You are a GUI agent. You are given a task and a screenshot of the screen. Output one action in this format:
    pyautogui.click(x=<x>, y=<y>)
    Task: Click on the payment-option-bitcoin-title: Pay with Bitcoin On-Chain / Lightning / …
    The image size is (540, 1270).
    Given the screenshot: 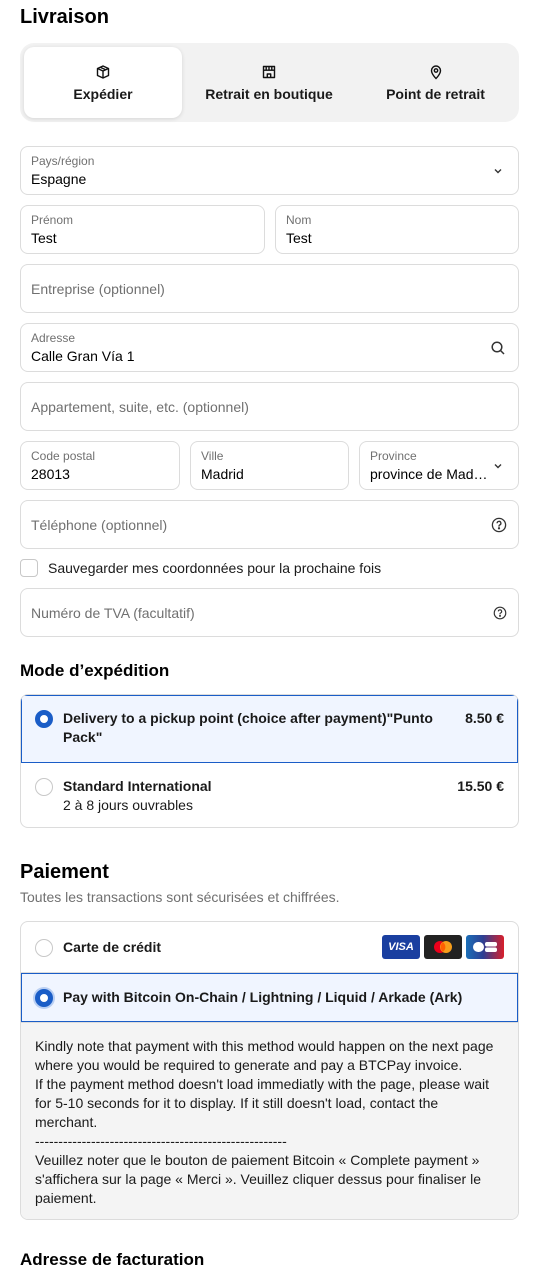 What is the action you would take?
    pyautogui.click(x=263, y=997)
    